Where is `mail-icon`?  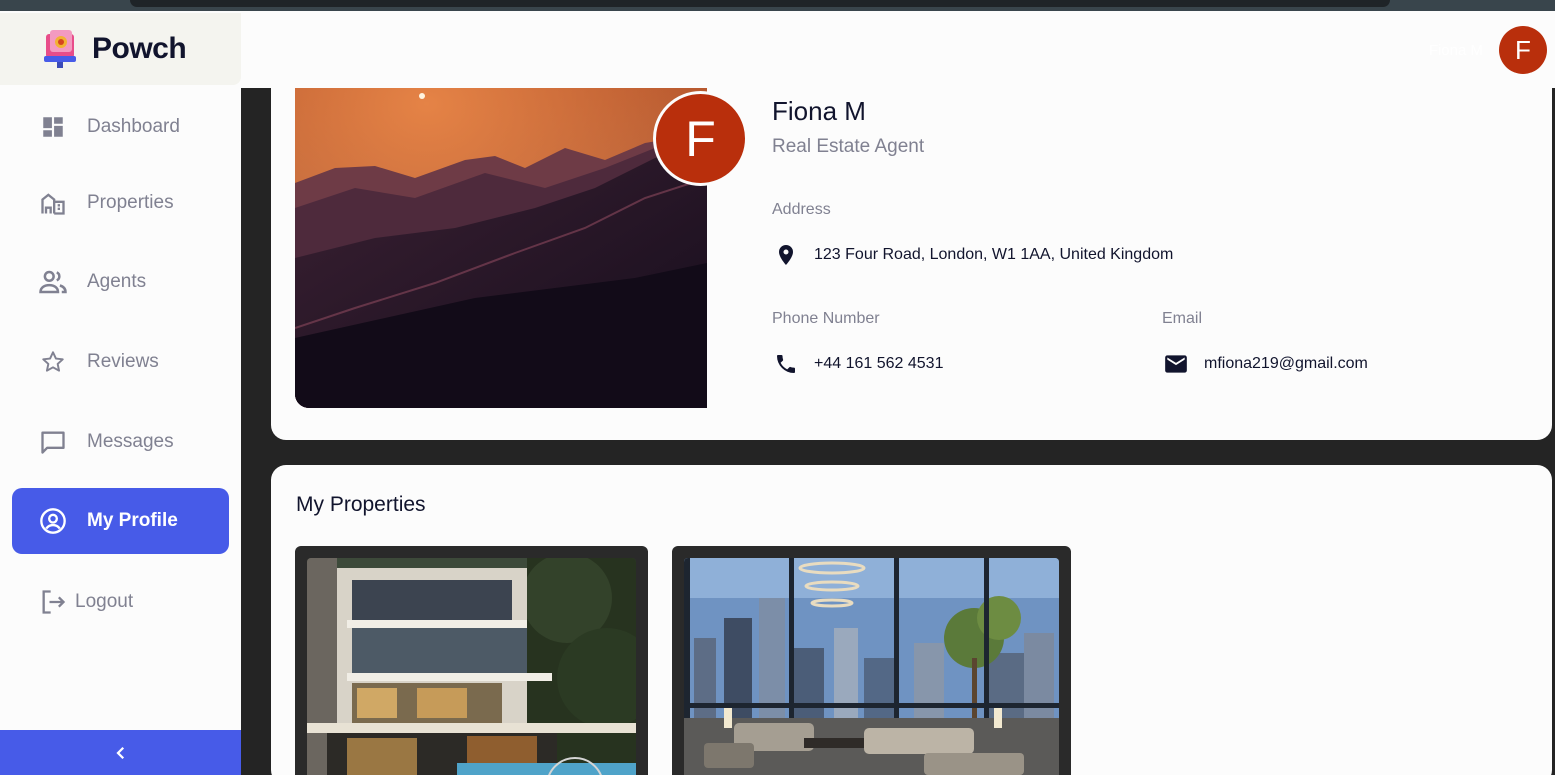 mail-icon is located at coordinates (1176, 364).